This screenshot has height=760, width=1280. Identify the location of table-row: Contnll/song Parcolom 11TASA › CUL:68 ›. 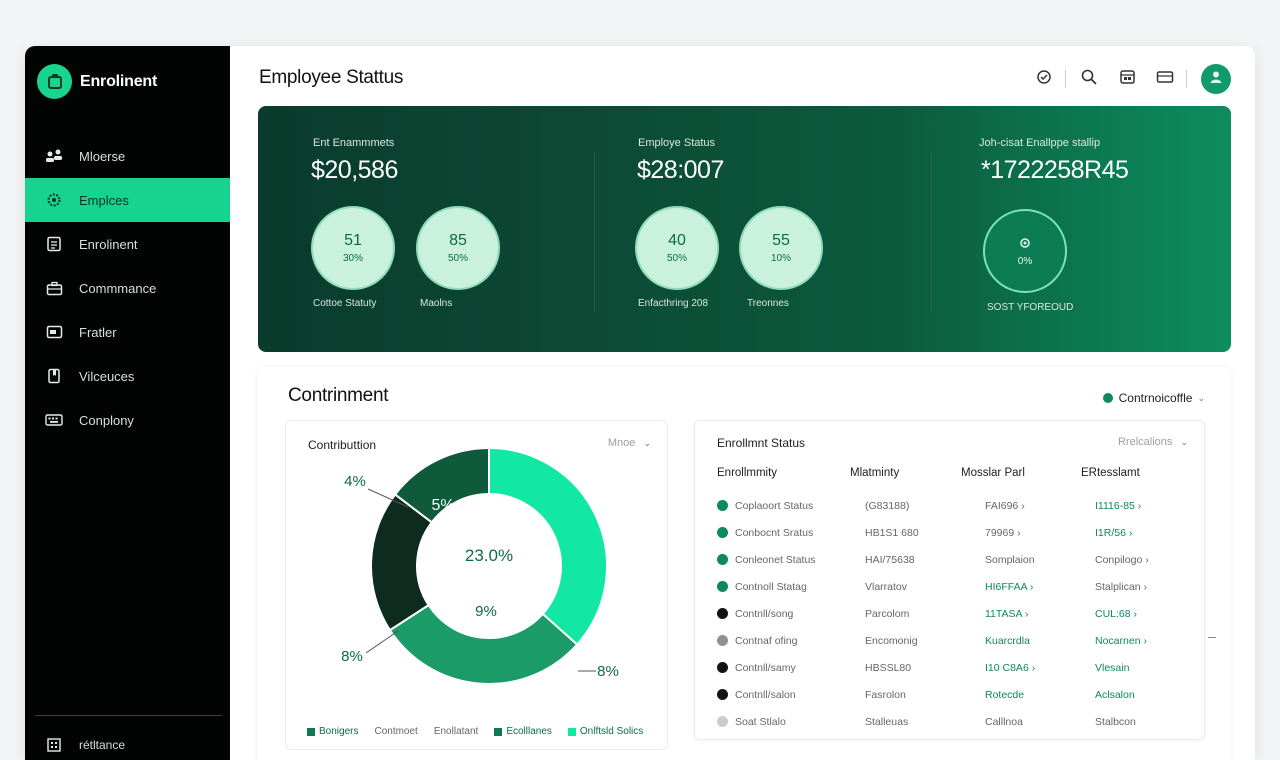
(952, 621).